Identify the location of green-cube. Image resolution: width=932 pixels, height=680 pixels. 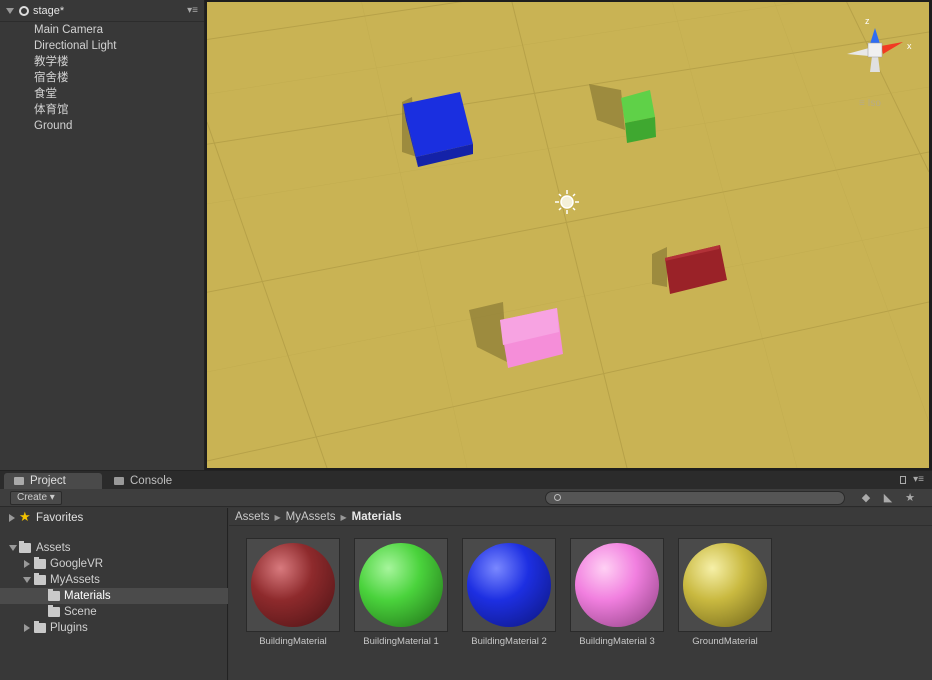
(638, 116).